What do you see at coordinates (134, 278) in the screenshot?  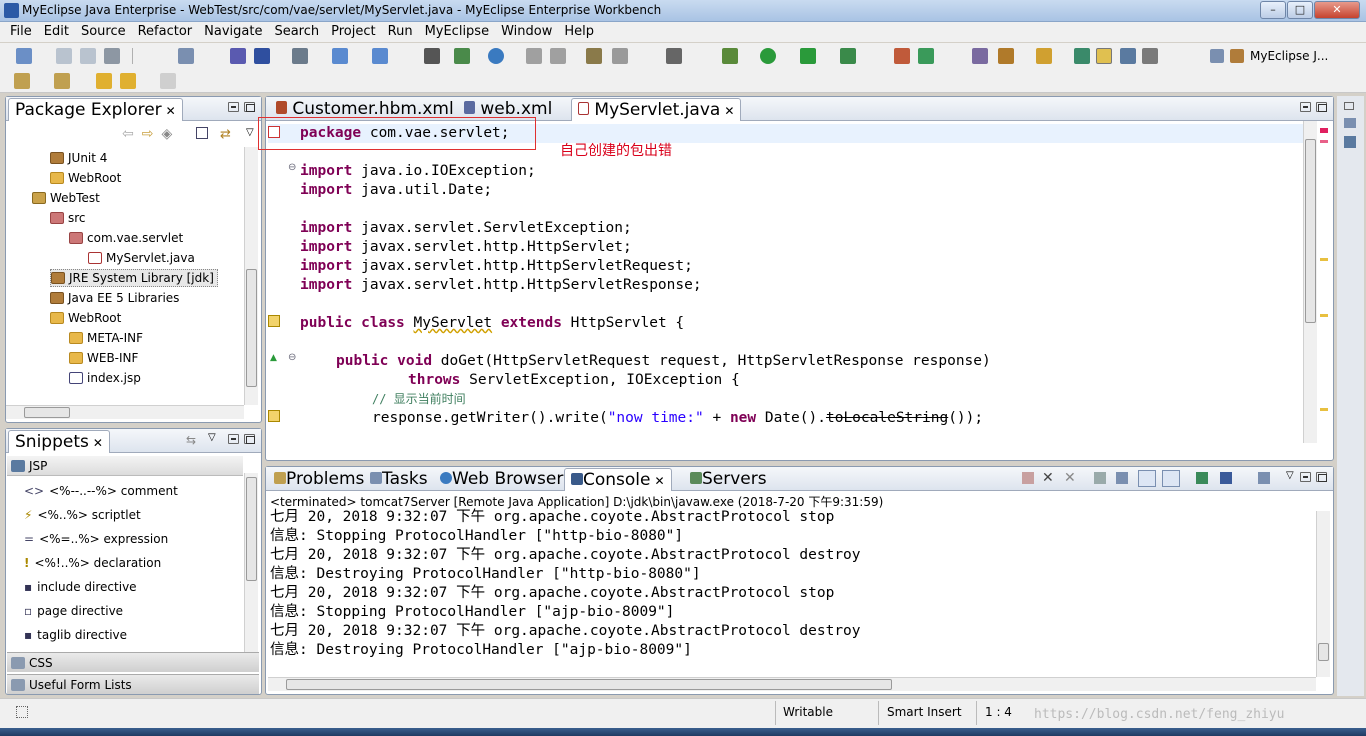 I see `tree-item-jre: JRE System Library [jdk]` at bounding box center [134, 278].